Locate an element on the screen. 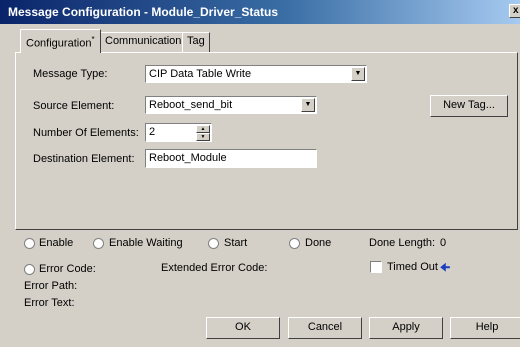 Image resolution: width=520 pixels, height=347 pixels. source-element-value: Reboot_send_bit is located at coordinates (191, 105).